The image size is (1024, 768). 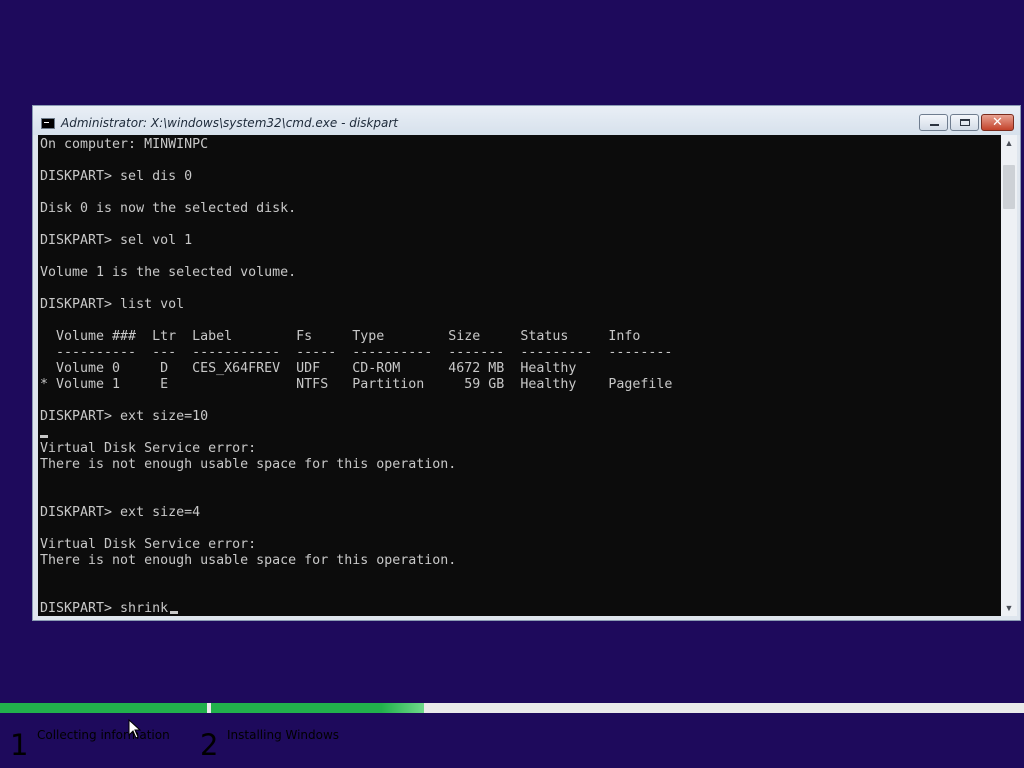 I want to click on maximize-button, so click(x=964, y=122).